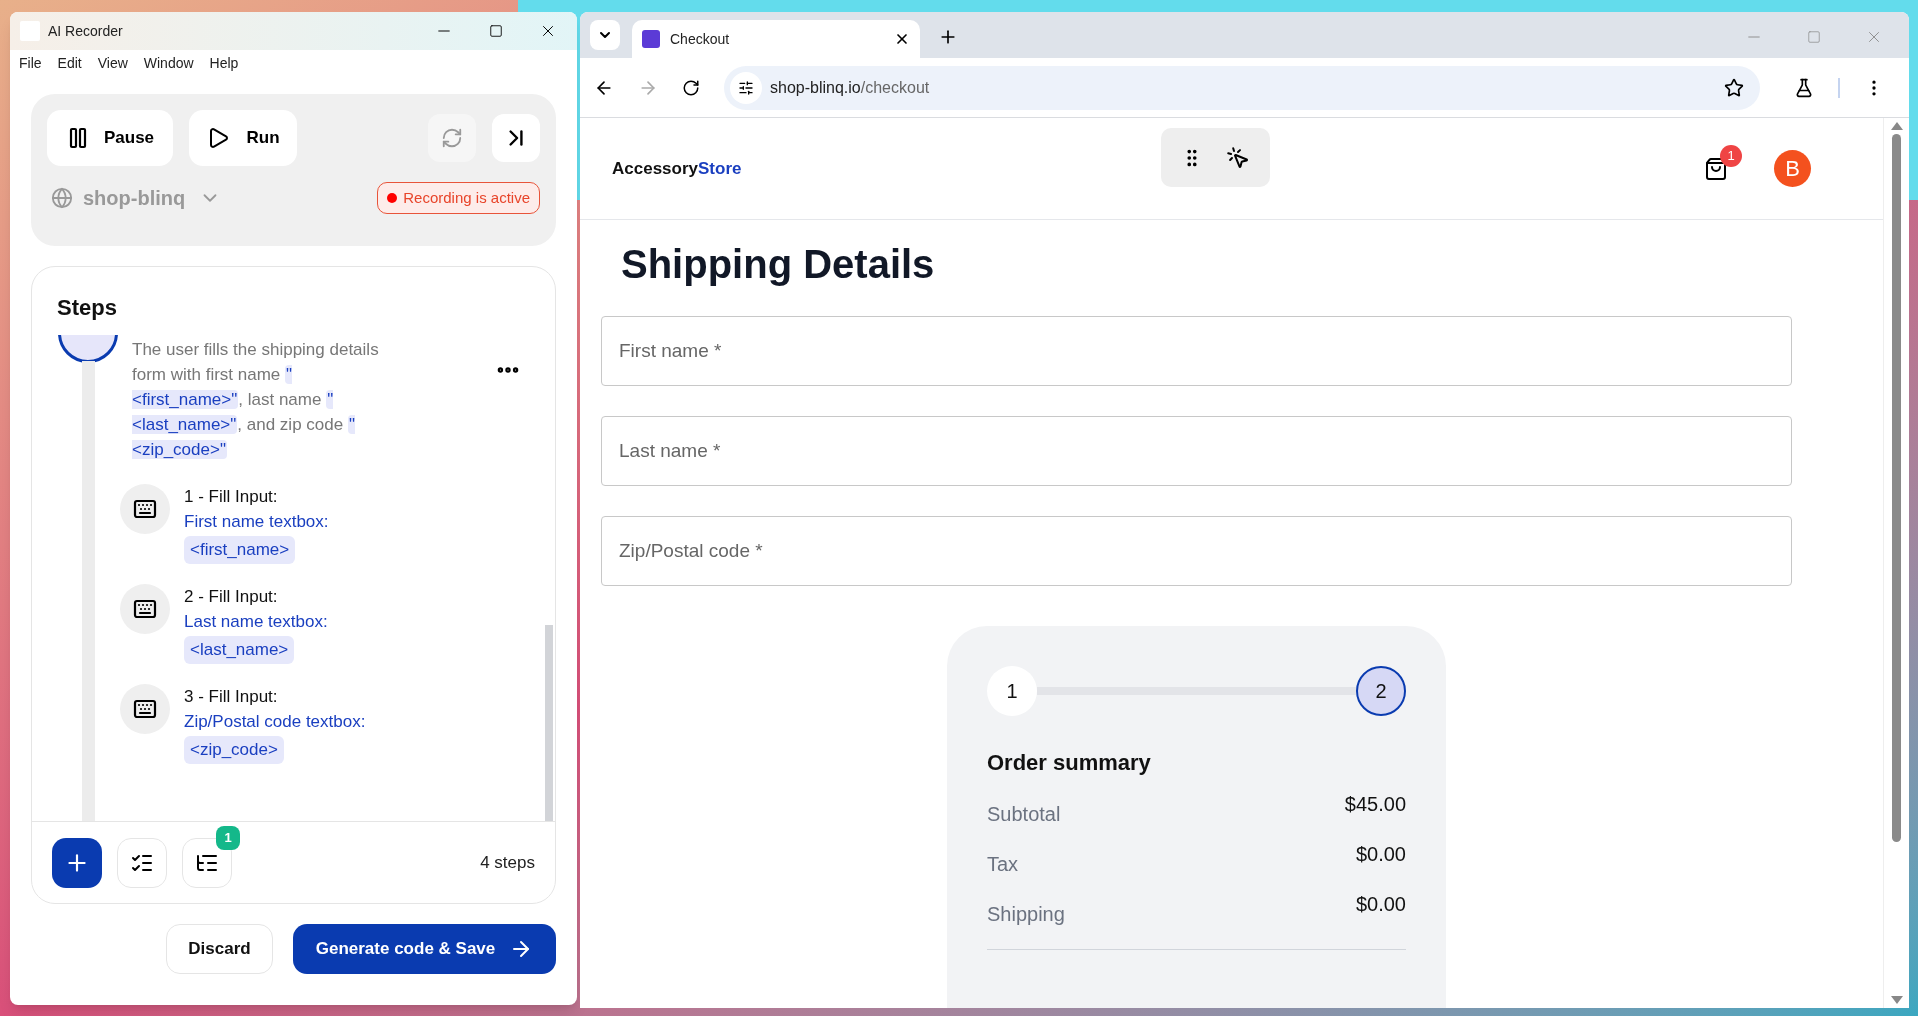 The image size is (1918, 1016). What do you see at coordinates (507, 862) in the screenshot?
I see `steps-count: 4 steps` at bounding box center [507, 862].